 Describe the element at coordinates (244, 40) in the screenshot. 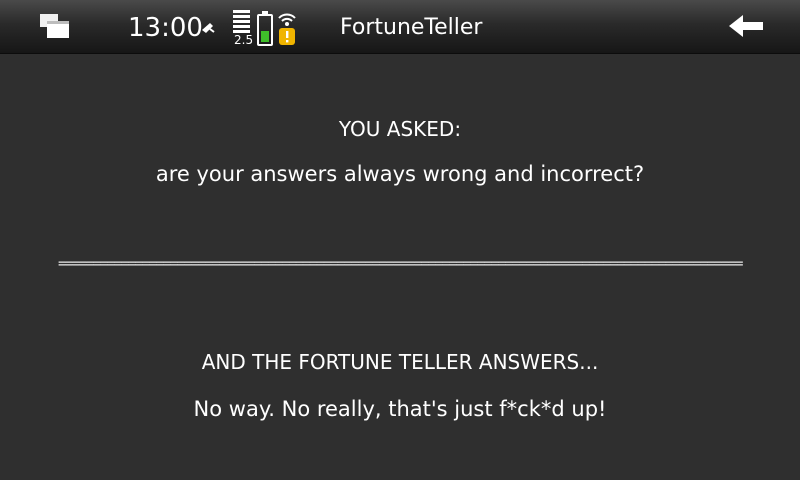

I see `network-type-label: 2.5` at that location.